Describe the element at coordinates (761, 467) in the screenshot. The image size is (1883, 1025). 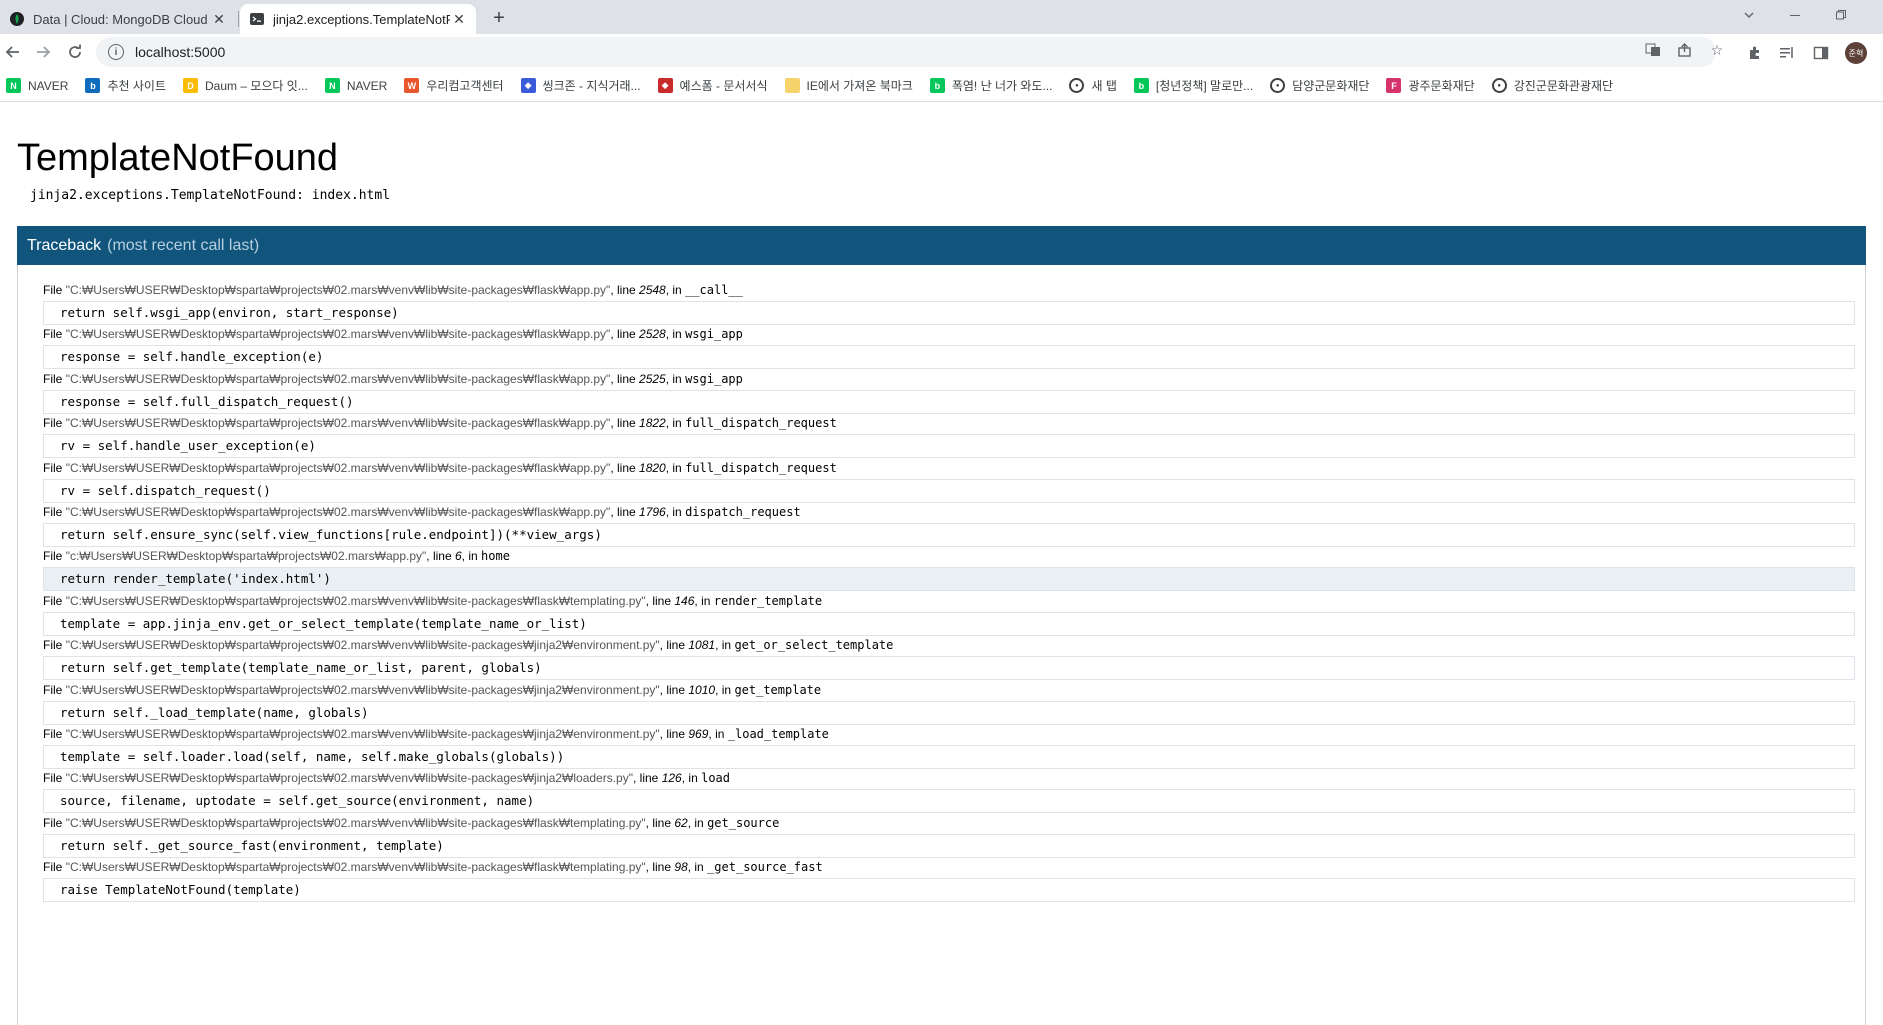
I see `frame-function: full_dispatch_request` at that location.